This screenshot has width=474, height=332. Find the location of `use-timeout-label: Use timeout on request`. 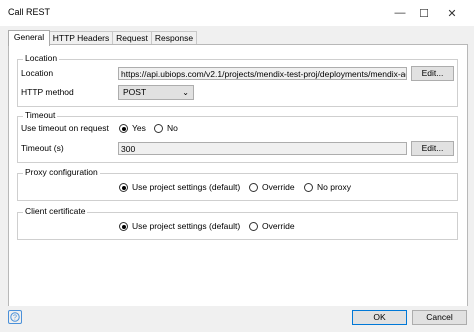

use-timeout-label: Use timeout on request is located at coordinates (65, 128).